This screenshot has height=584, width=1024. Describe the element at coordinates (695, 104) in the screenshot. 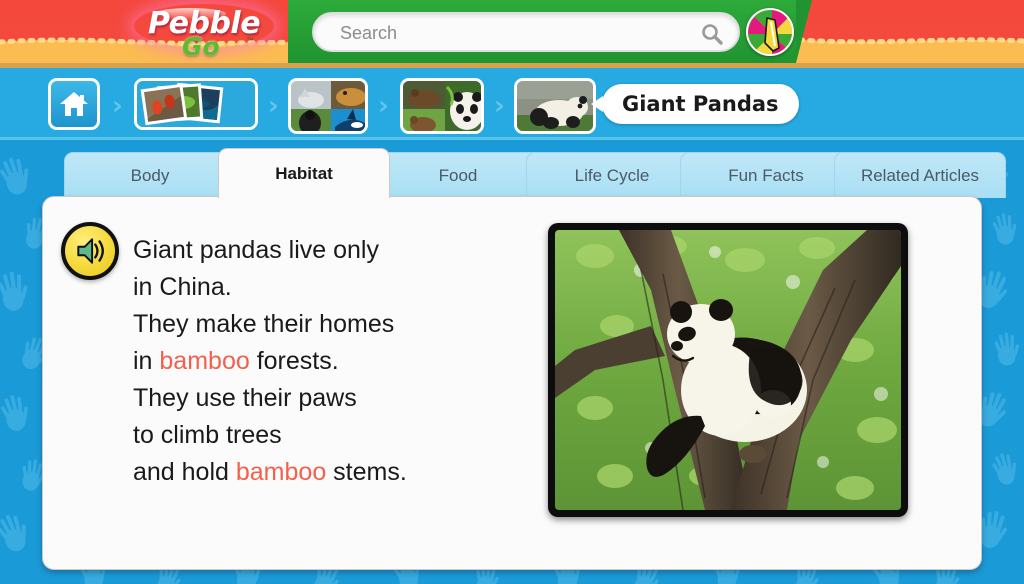

I see `page-title: Giant Pandas` at that location.